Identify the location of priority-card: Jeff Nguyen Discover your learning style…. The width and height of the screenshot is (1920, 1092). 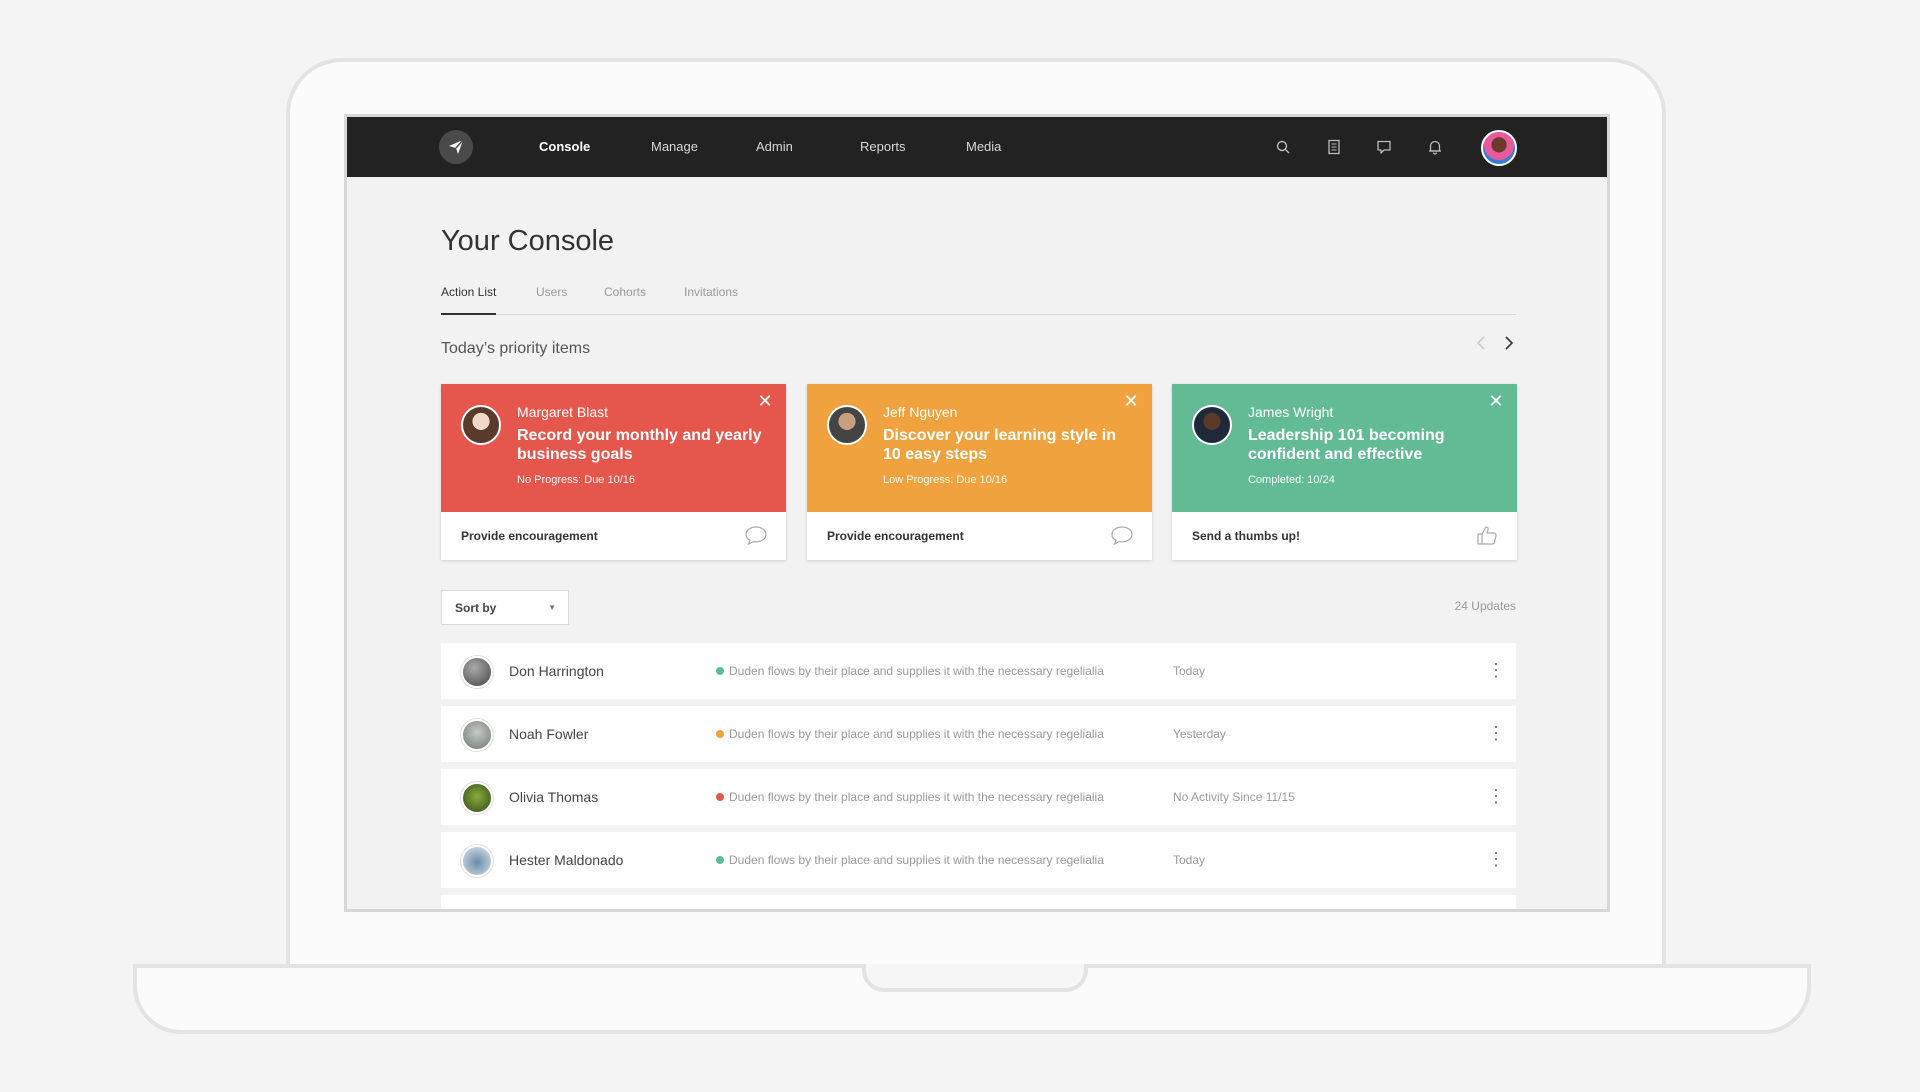
(979, 472).